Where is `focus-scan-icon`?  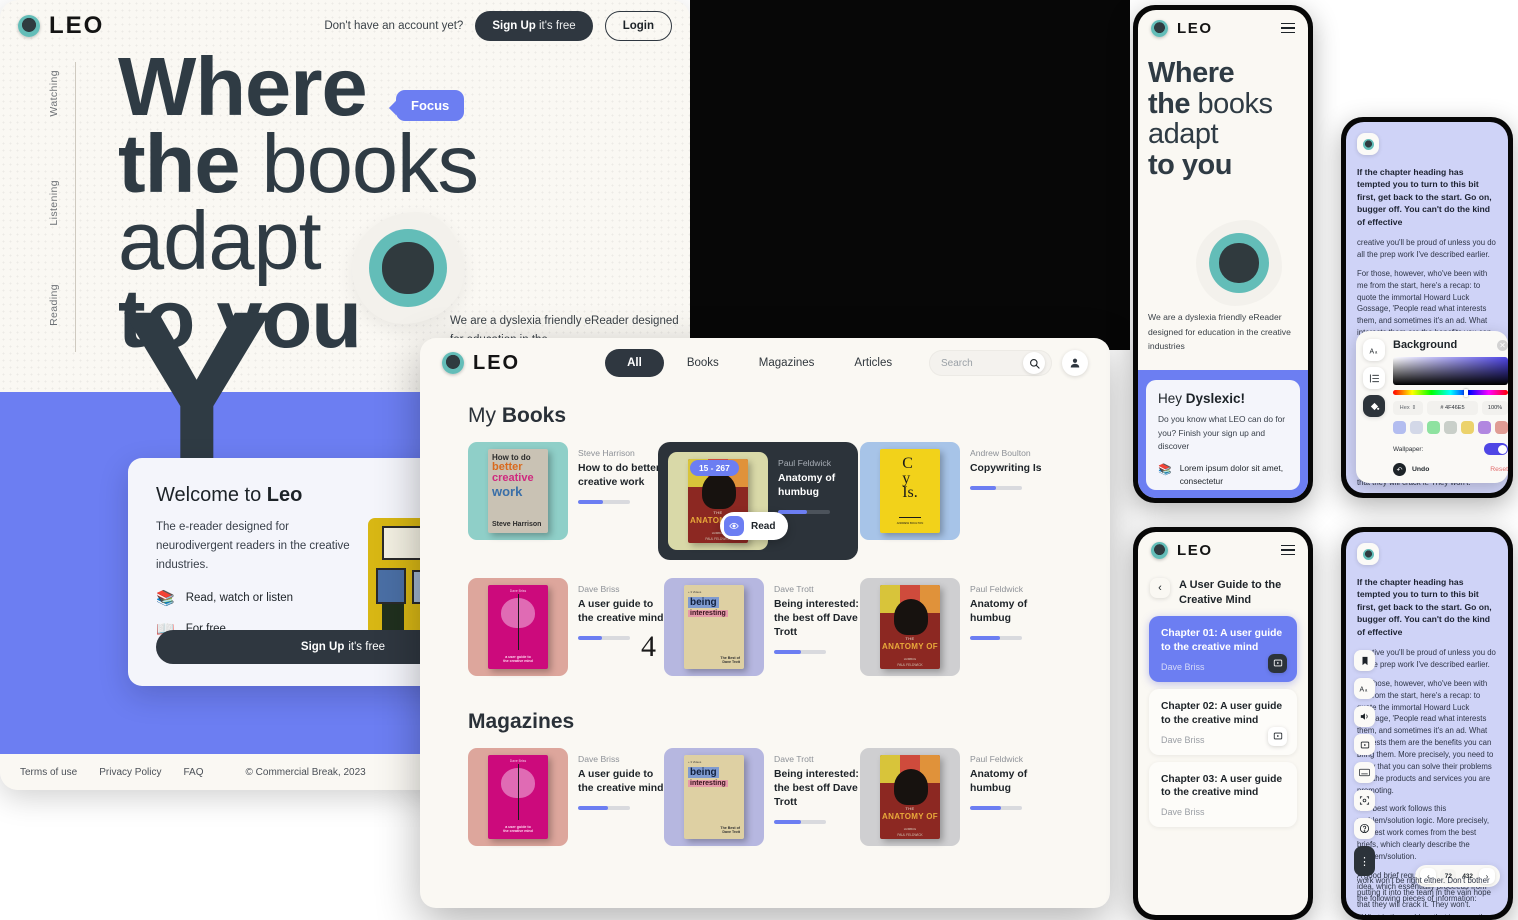 focus-scan-icon is located at coordinates (1364, 800).